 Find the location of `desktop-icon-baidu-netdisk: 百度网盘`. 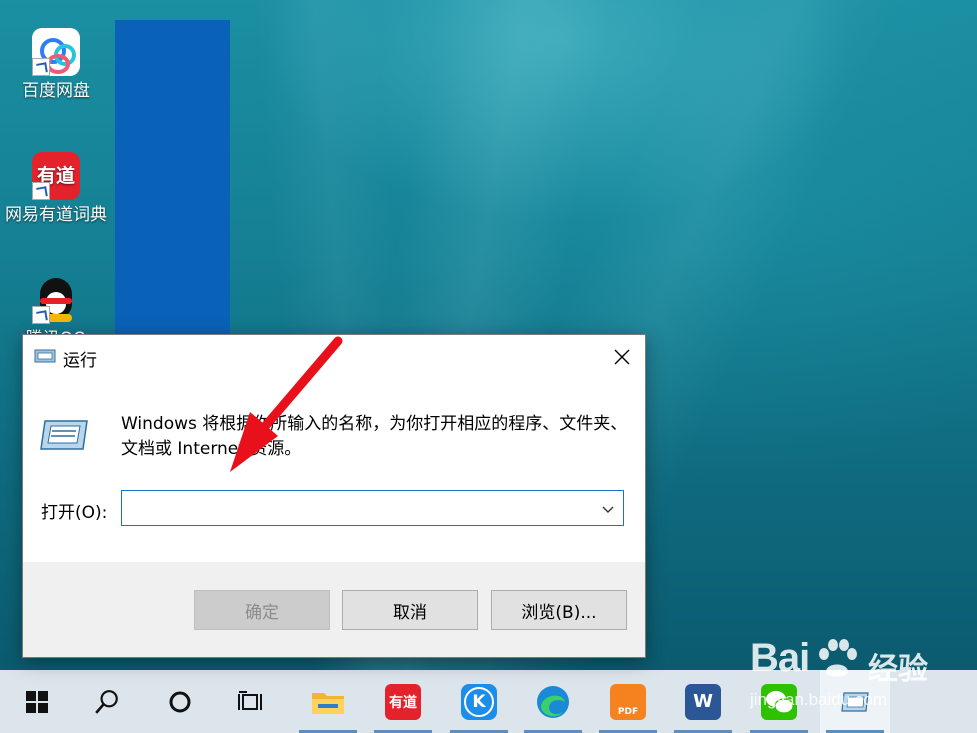

desktop-icon-baidu-netdisk: 百度网盘 is located at coordinates (56, 65).